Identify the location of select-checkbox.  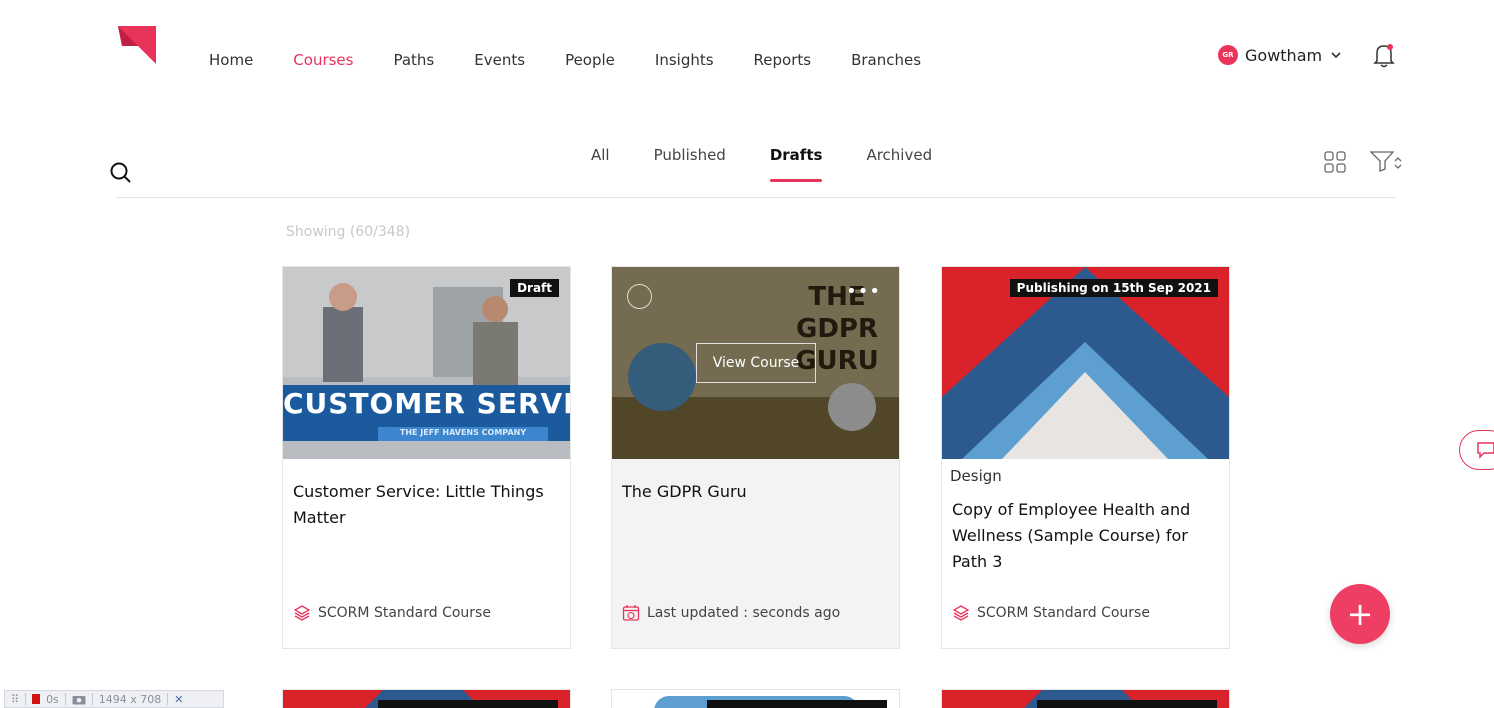
(639, 296).